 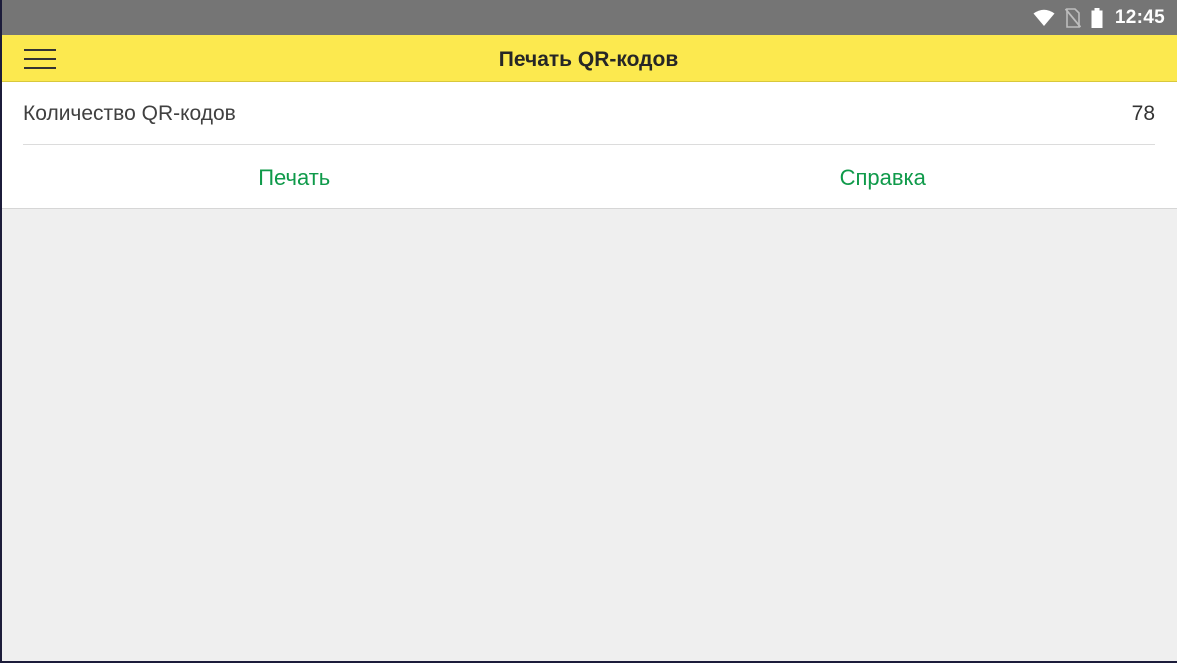 I want to click on action-bar: Печать Справка, so click(x=588, y=177).